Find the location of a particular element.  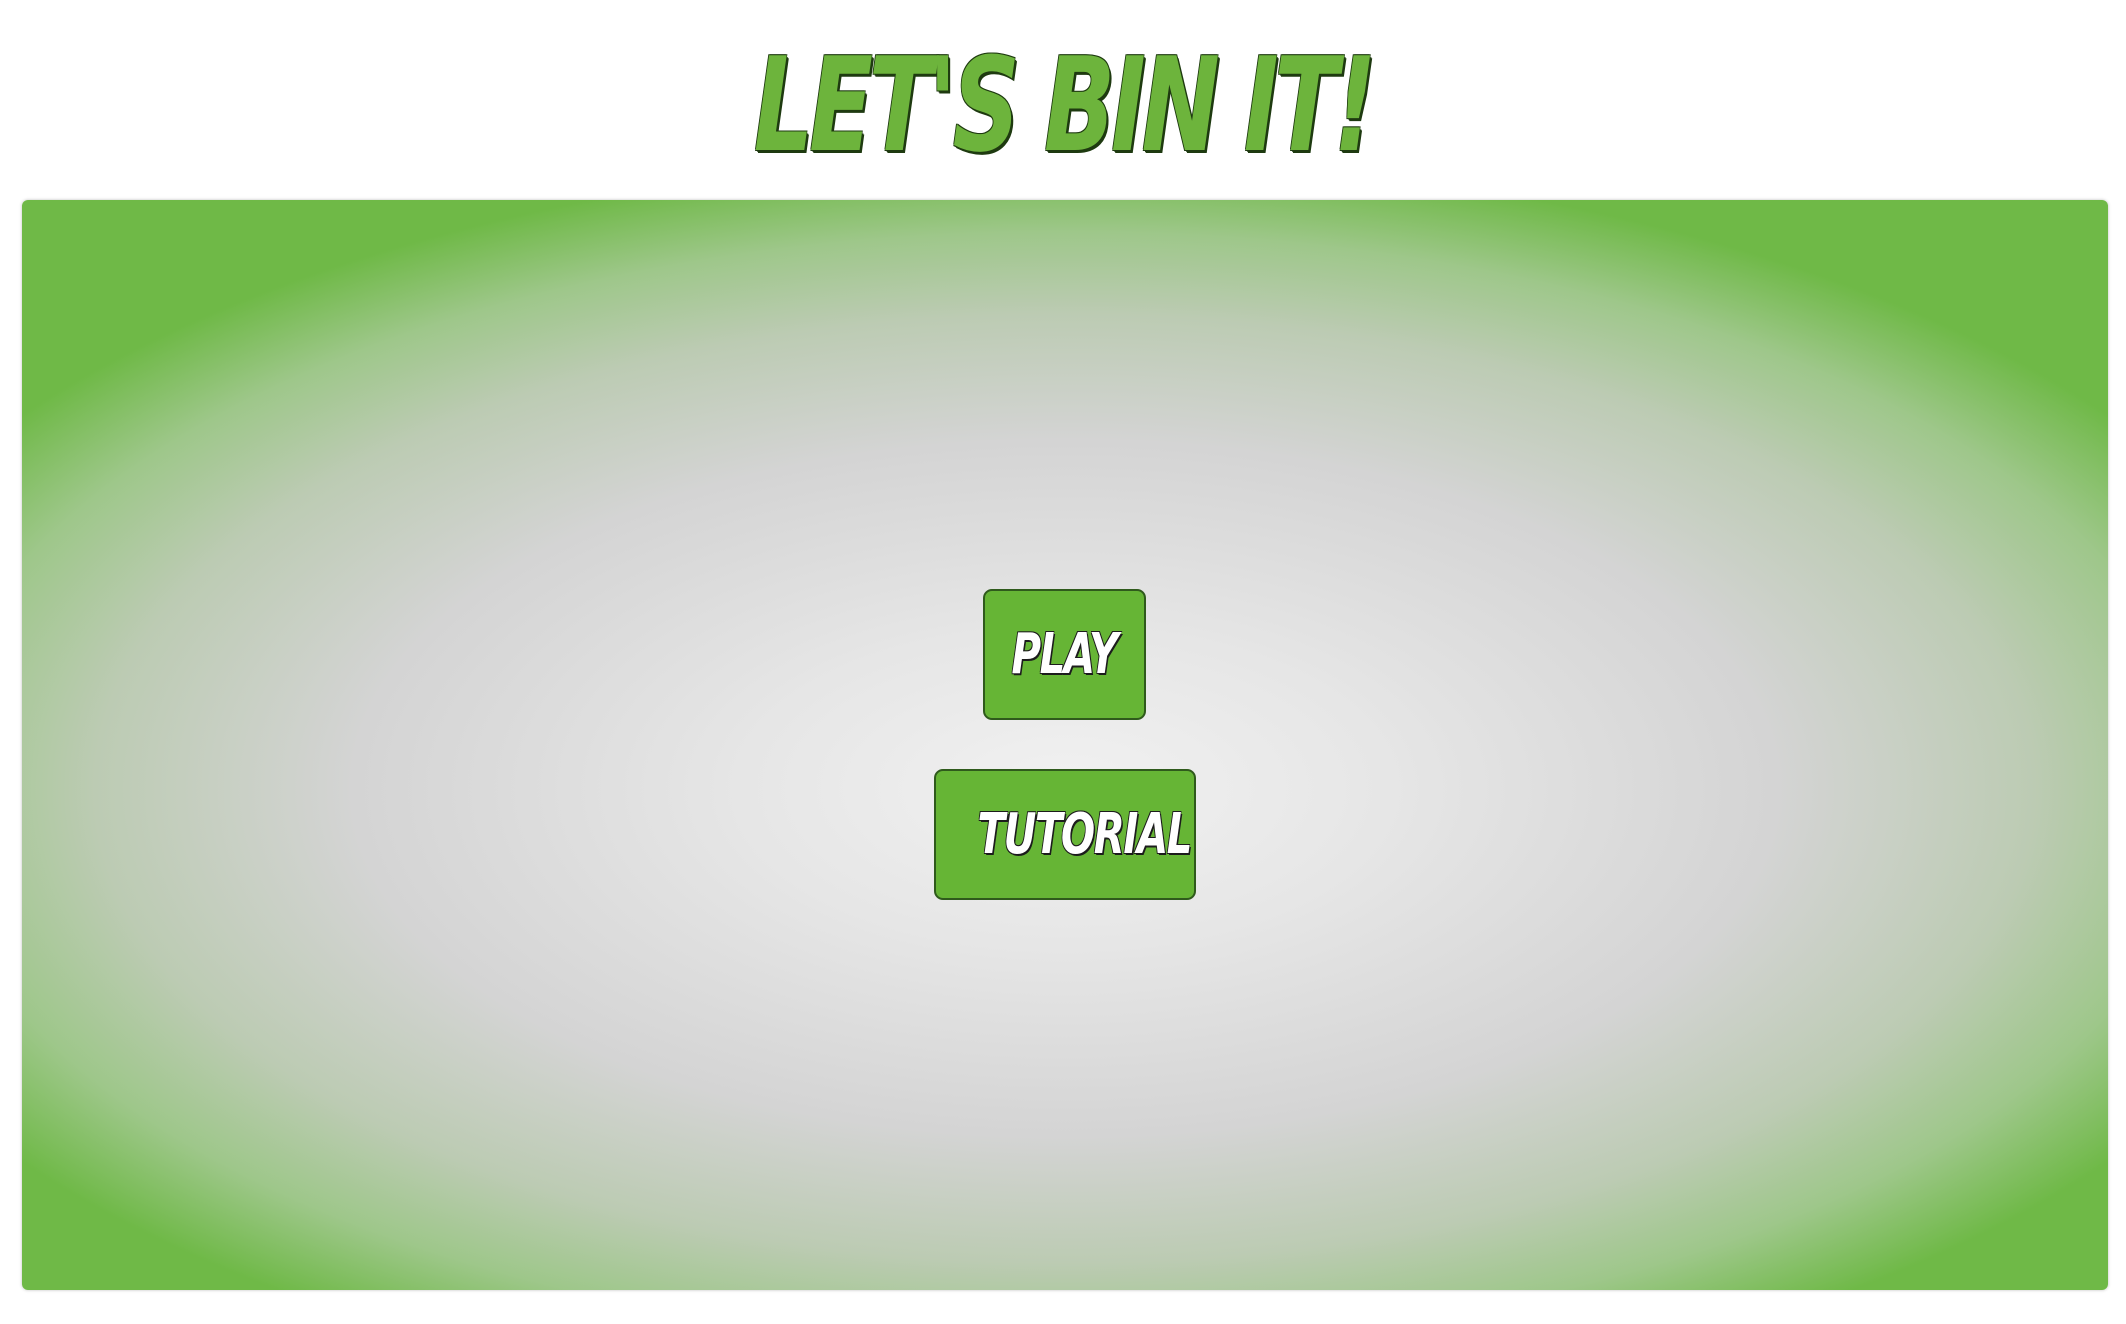

play-button: PLAY is located at coordinates (1064, 654).